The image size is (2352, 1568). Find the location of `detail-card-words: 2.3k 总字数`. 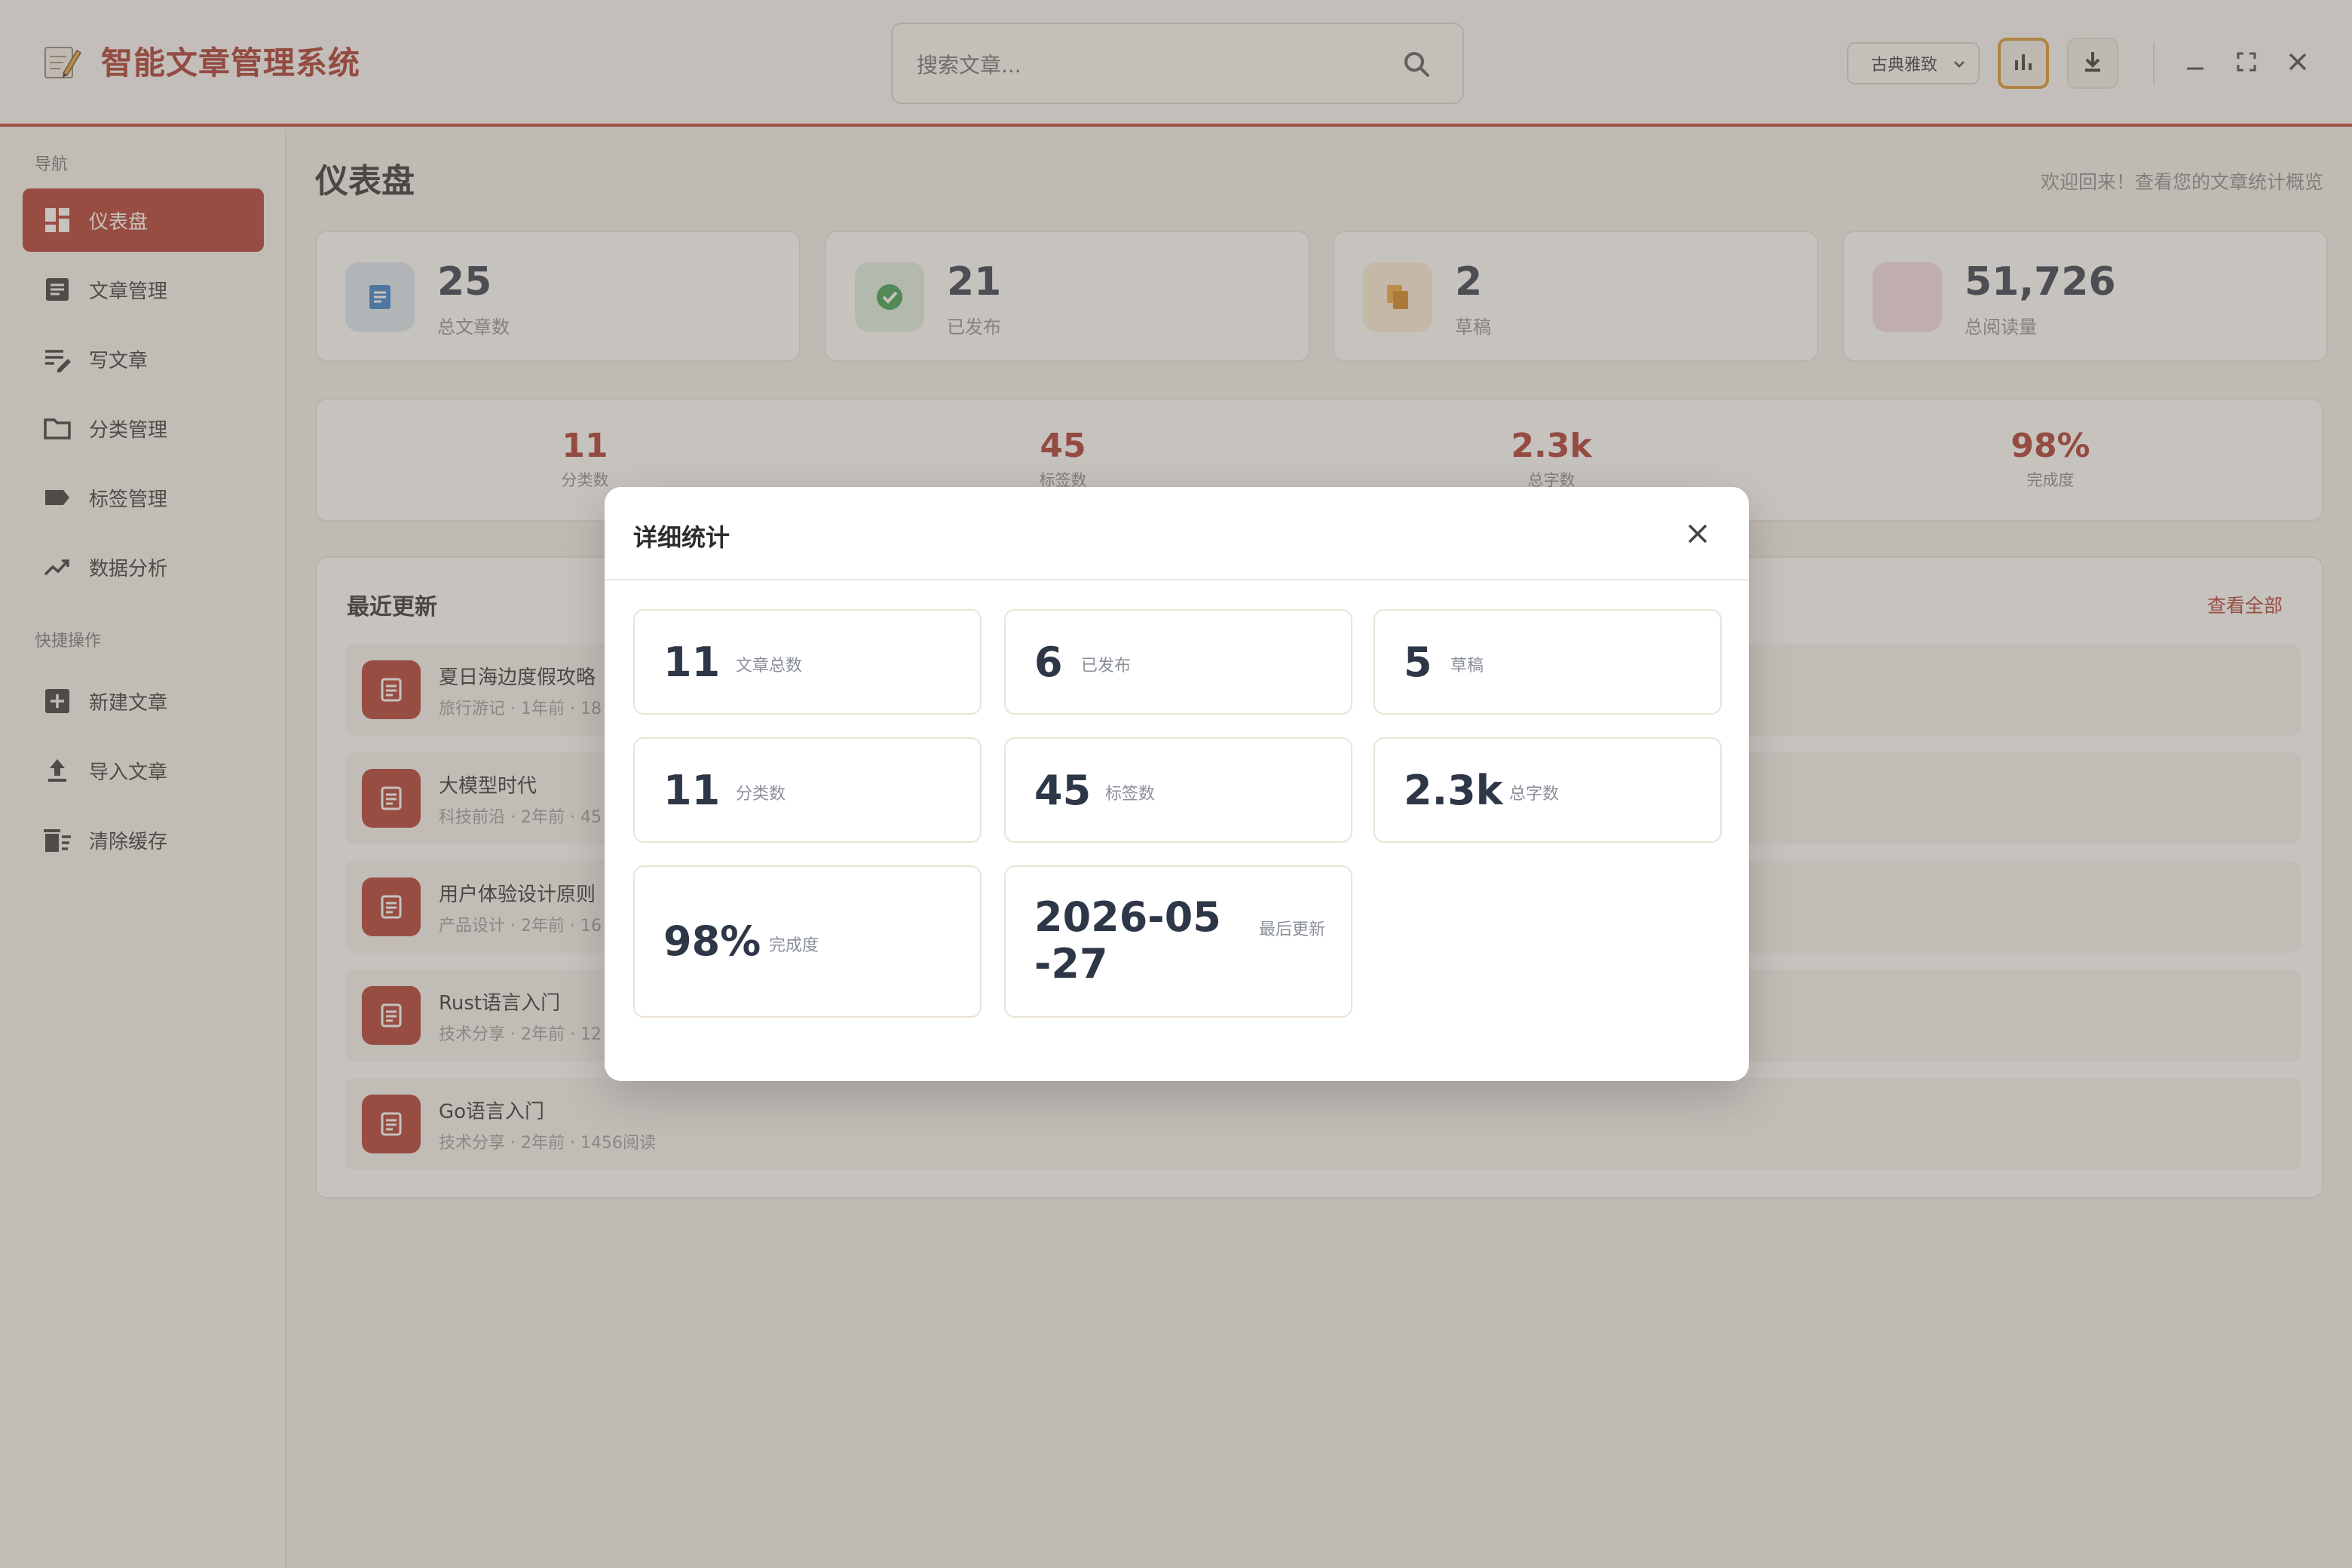

detail-card-words: 2.3k 总字数 is located at coordinates (1548, 790).